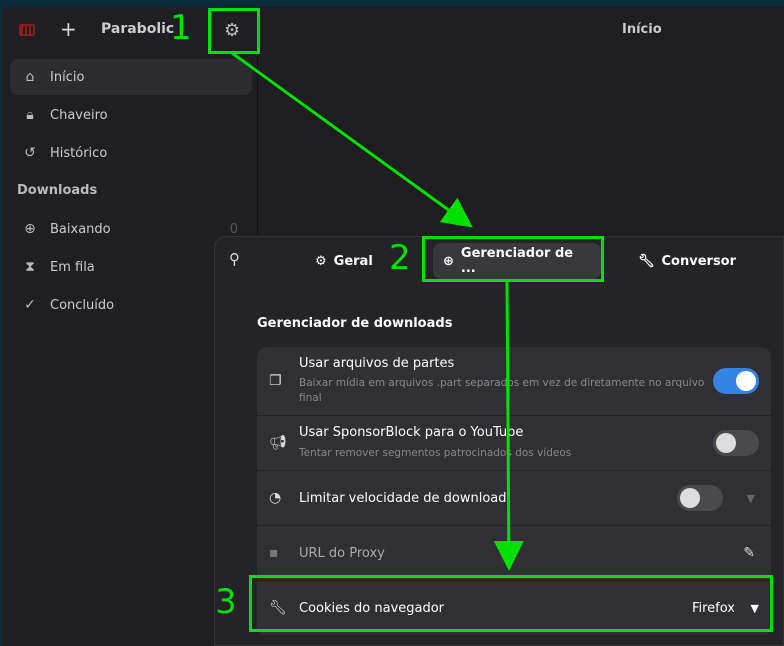 The height and width of the screenshot is (646, 784). I want to click on main-title: Início, so click(642, 29).